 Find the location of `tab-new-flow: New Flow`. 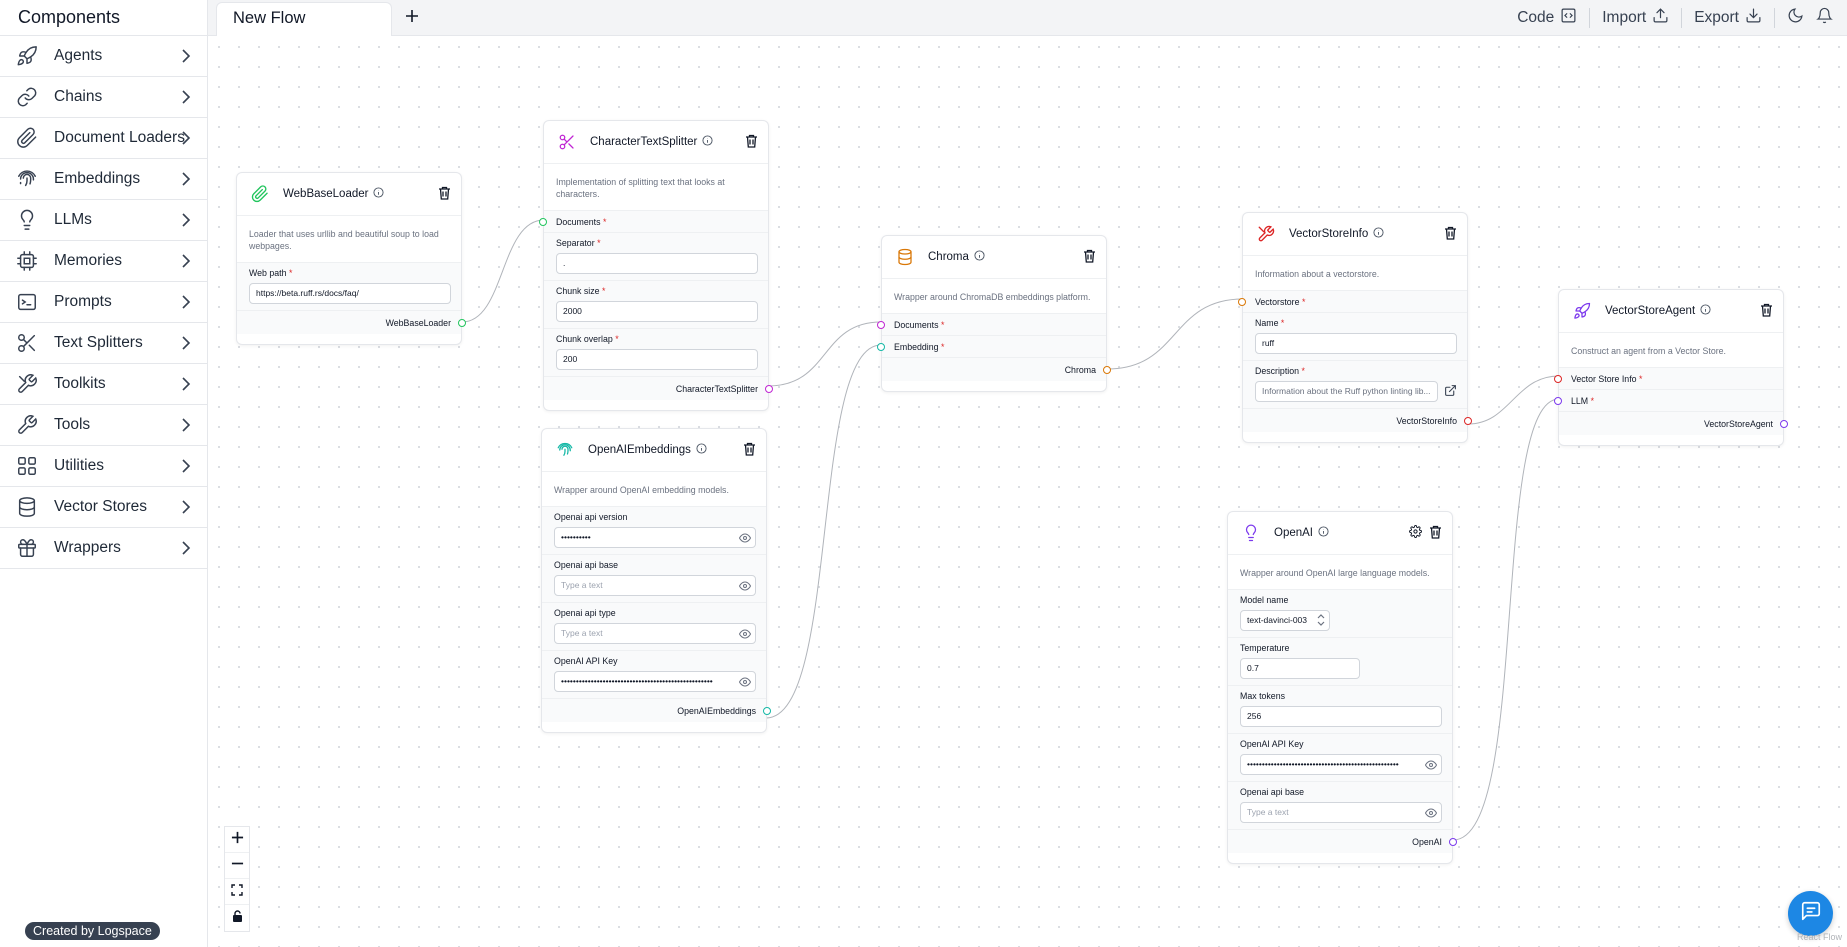

tab-new-flow: New Flow is located at coordinates (304, 19).